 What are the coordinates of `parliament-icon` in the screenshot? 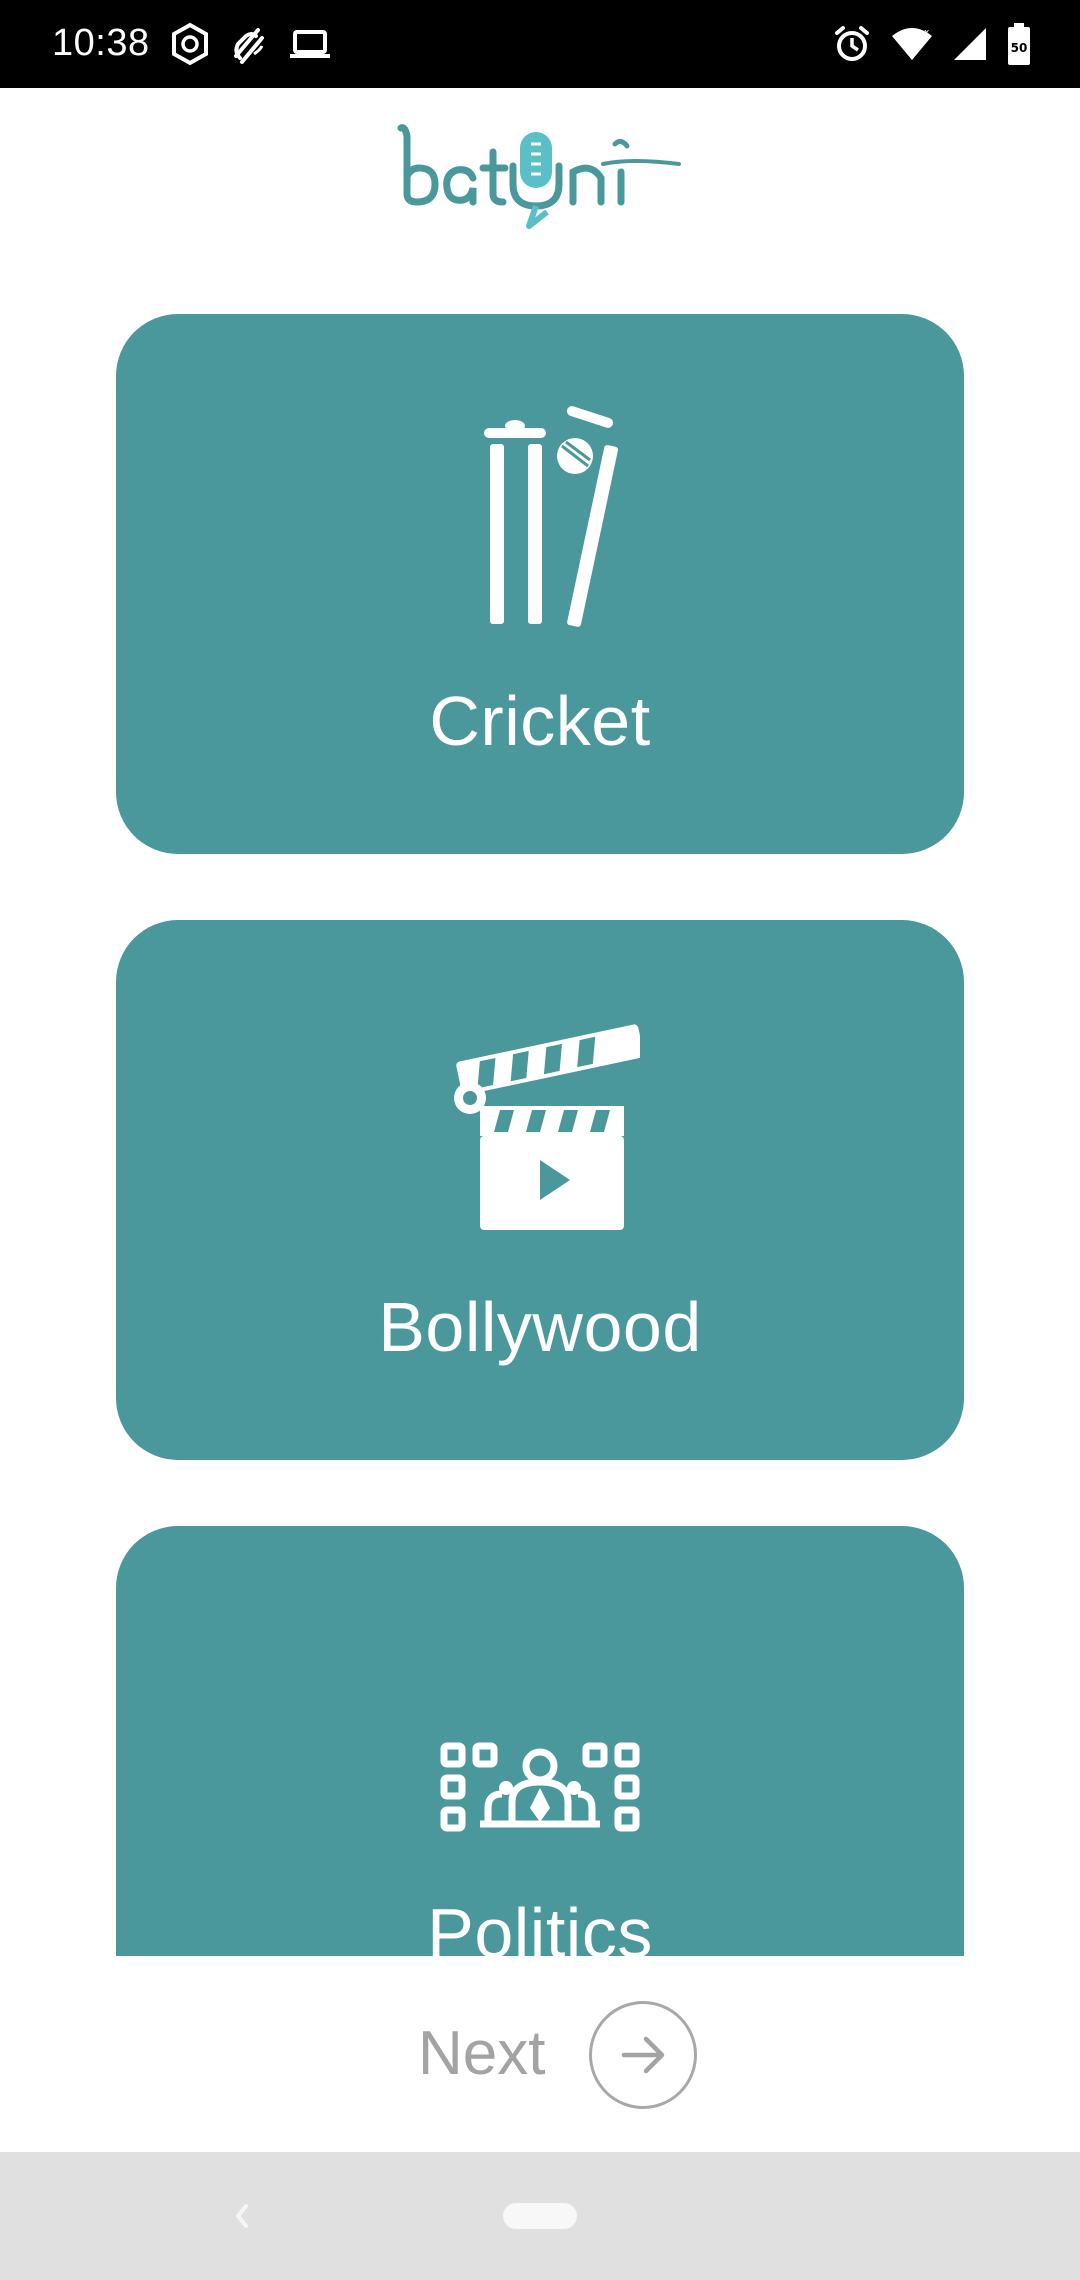 It's located at (540, 1787).